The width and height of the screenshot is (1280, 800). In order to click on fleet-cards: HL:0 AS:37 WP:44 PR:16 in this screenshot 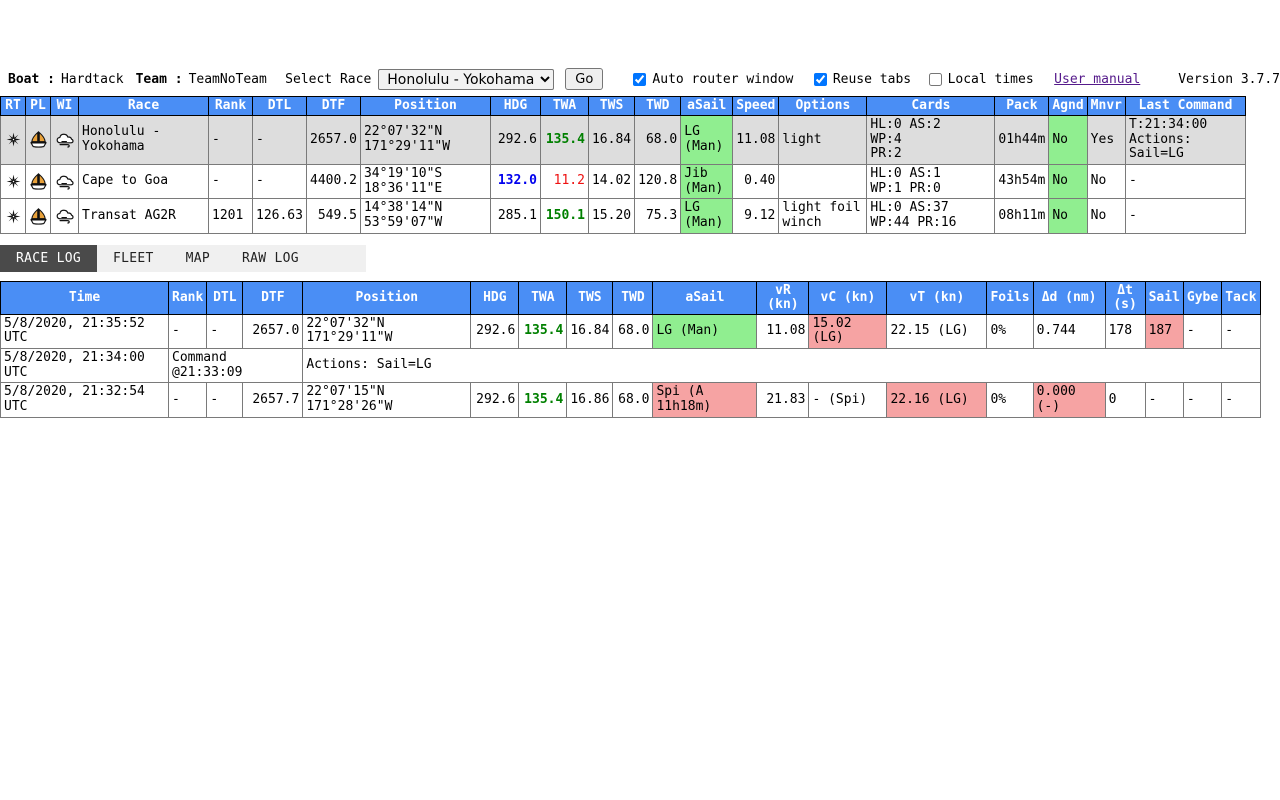, I will do `click(931, 216)`.